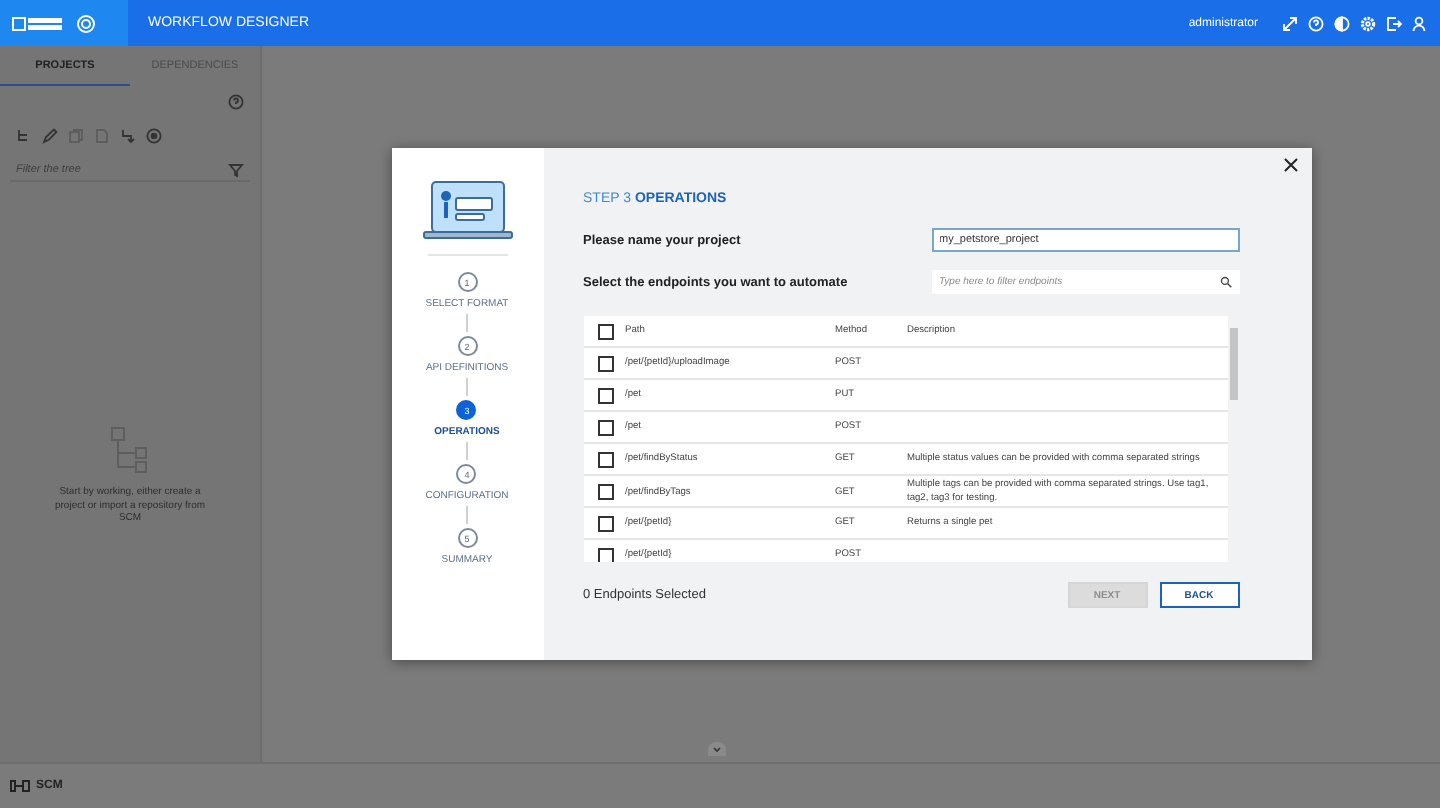 The image size is (1440, 808). I want to click on close-button, so click(1290, 165).